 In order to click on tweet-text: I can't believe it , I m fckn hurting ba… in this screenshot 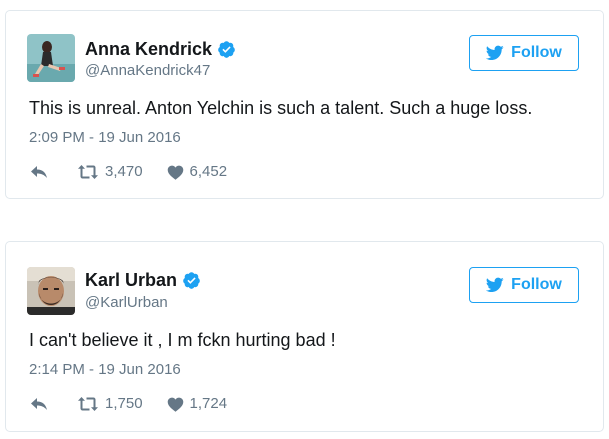, I will do `click(182, 340)`.